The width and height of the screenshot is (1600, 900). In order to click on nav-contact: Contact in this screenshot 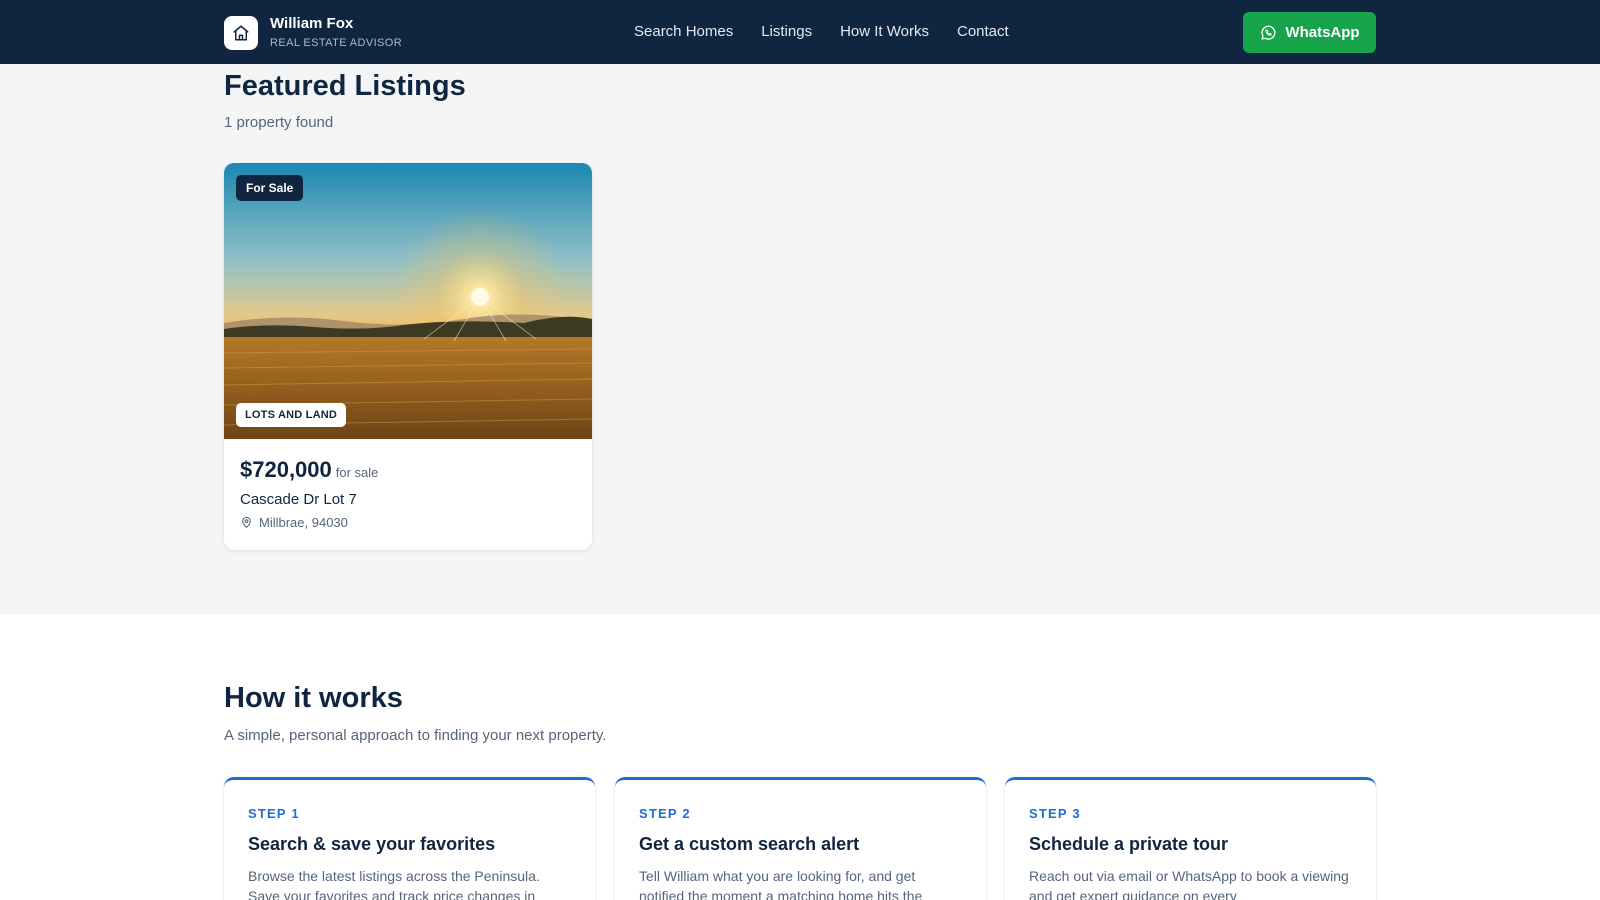, I will do `click(983, 32)`.